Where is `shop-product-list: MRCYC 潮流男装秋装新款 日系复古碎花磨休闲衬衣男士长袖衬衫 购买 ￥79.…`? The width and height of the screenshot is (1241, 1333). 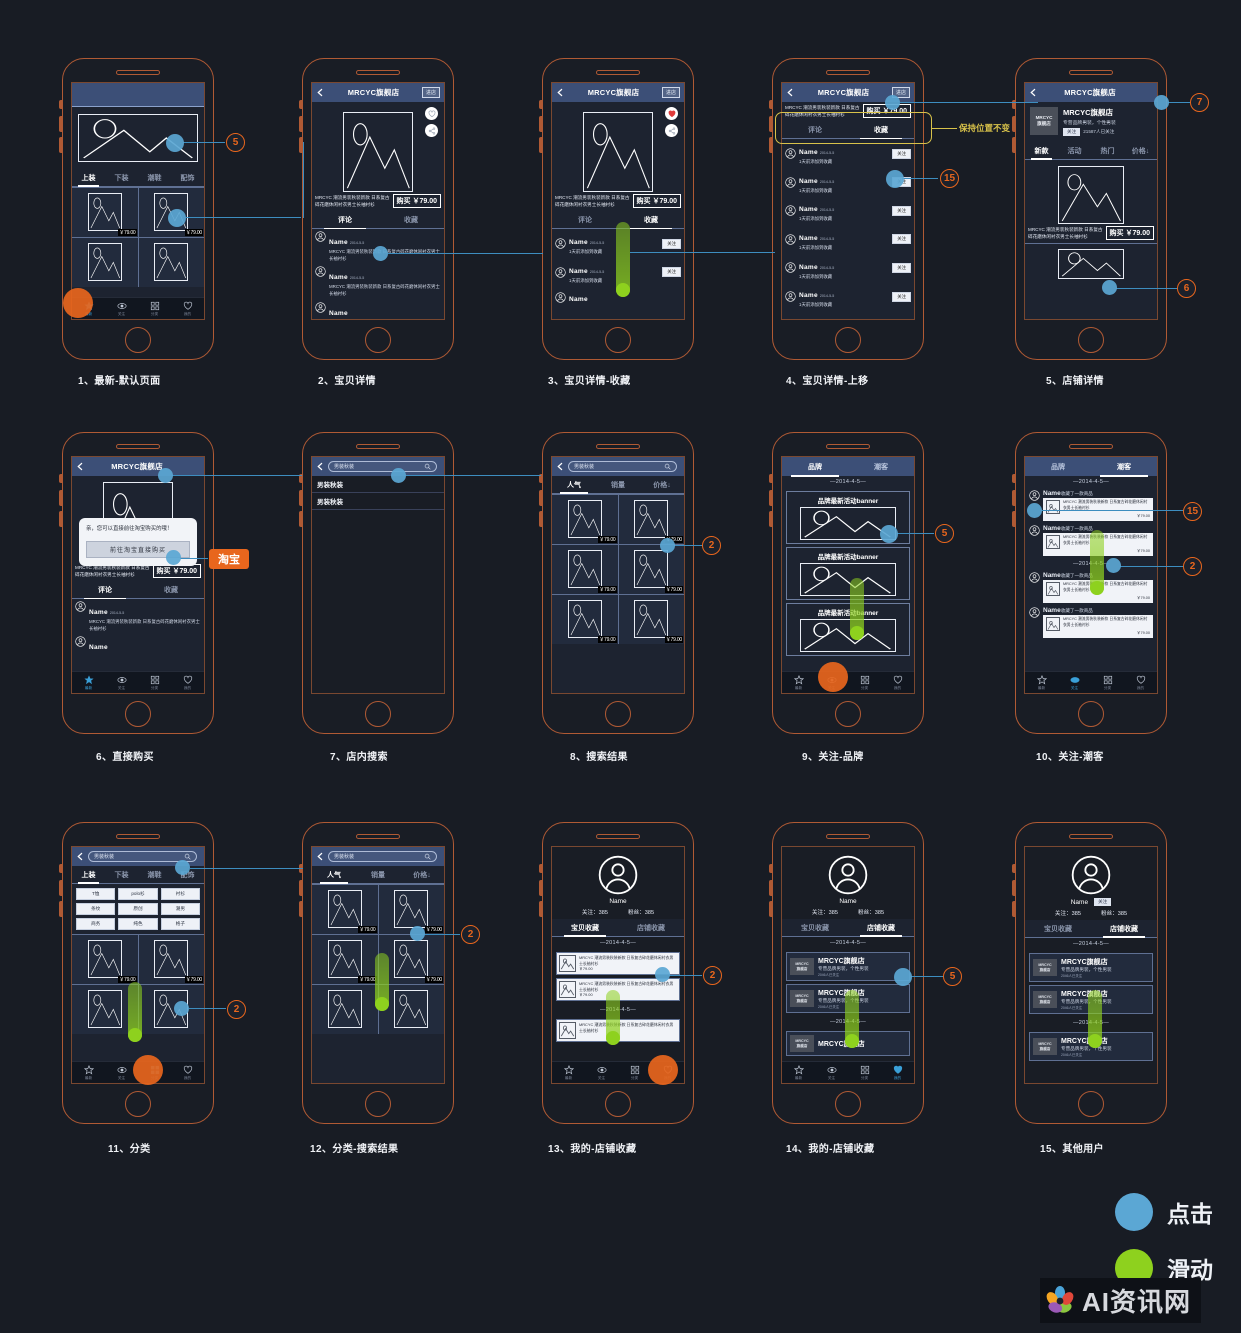 shop-product-list: MRCYC 潮流男装秋装新款 日系复古碎花磨休闲衬衣男士长袖衬衫 购买 ￥79.… is located at coordinates (1091, 239).